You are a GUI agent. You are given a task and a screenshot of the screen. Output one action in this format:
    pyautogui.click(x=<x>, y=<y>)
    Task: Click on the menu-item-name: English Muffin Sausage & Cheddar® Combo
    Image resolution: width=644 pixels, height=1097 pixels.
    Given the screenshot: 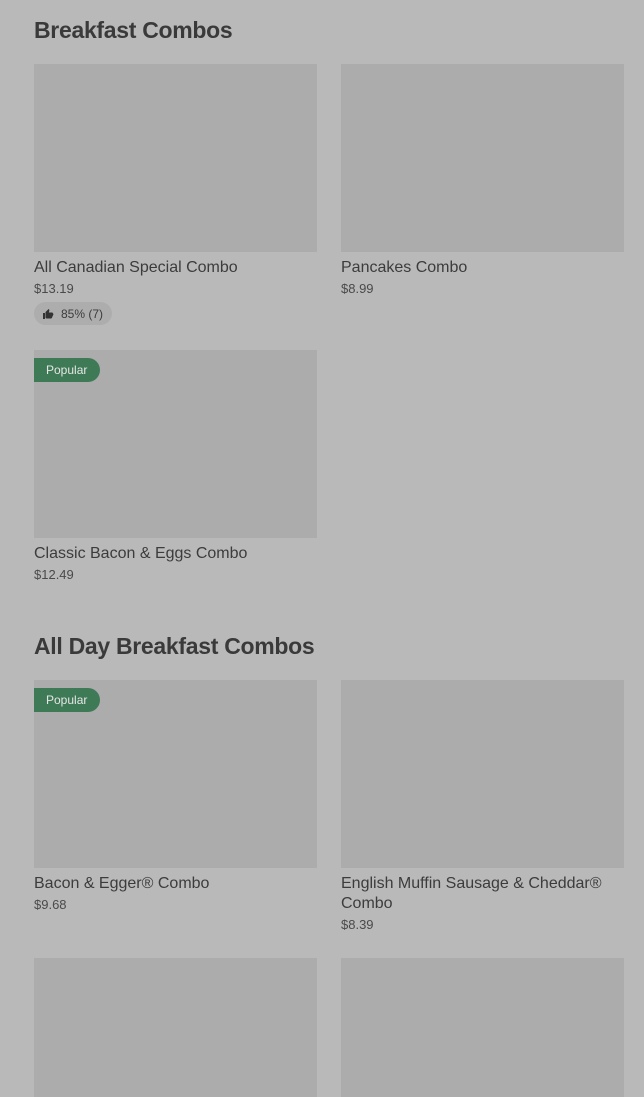 What is the action you would take?
    pyautogui.click(x=482, y=894)
    